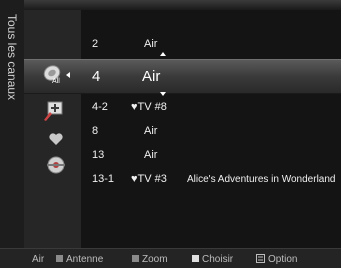 This screenshot has height=268, width=341. I want to click on mode-icon-label: All, so click(56, 81).